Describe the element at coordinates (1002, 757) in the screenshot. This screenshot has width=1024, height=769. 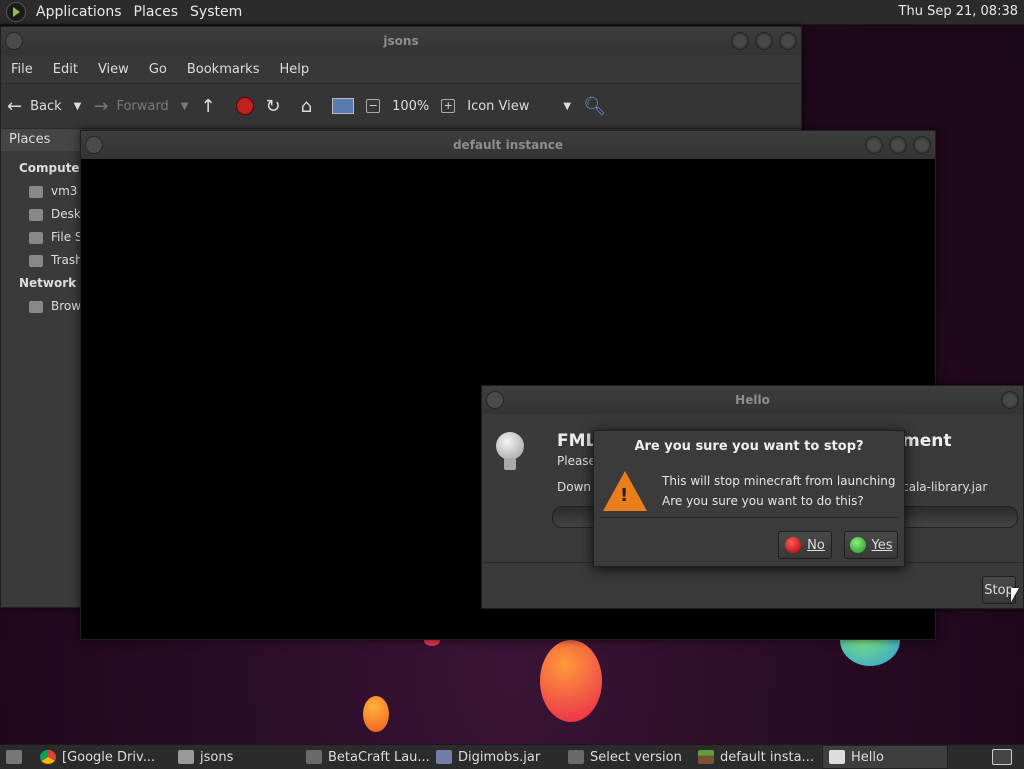
I see `workspace-icon` at that location.